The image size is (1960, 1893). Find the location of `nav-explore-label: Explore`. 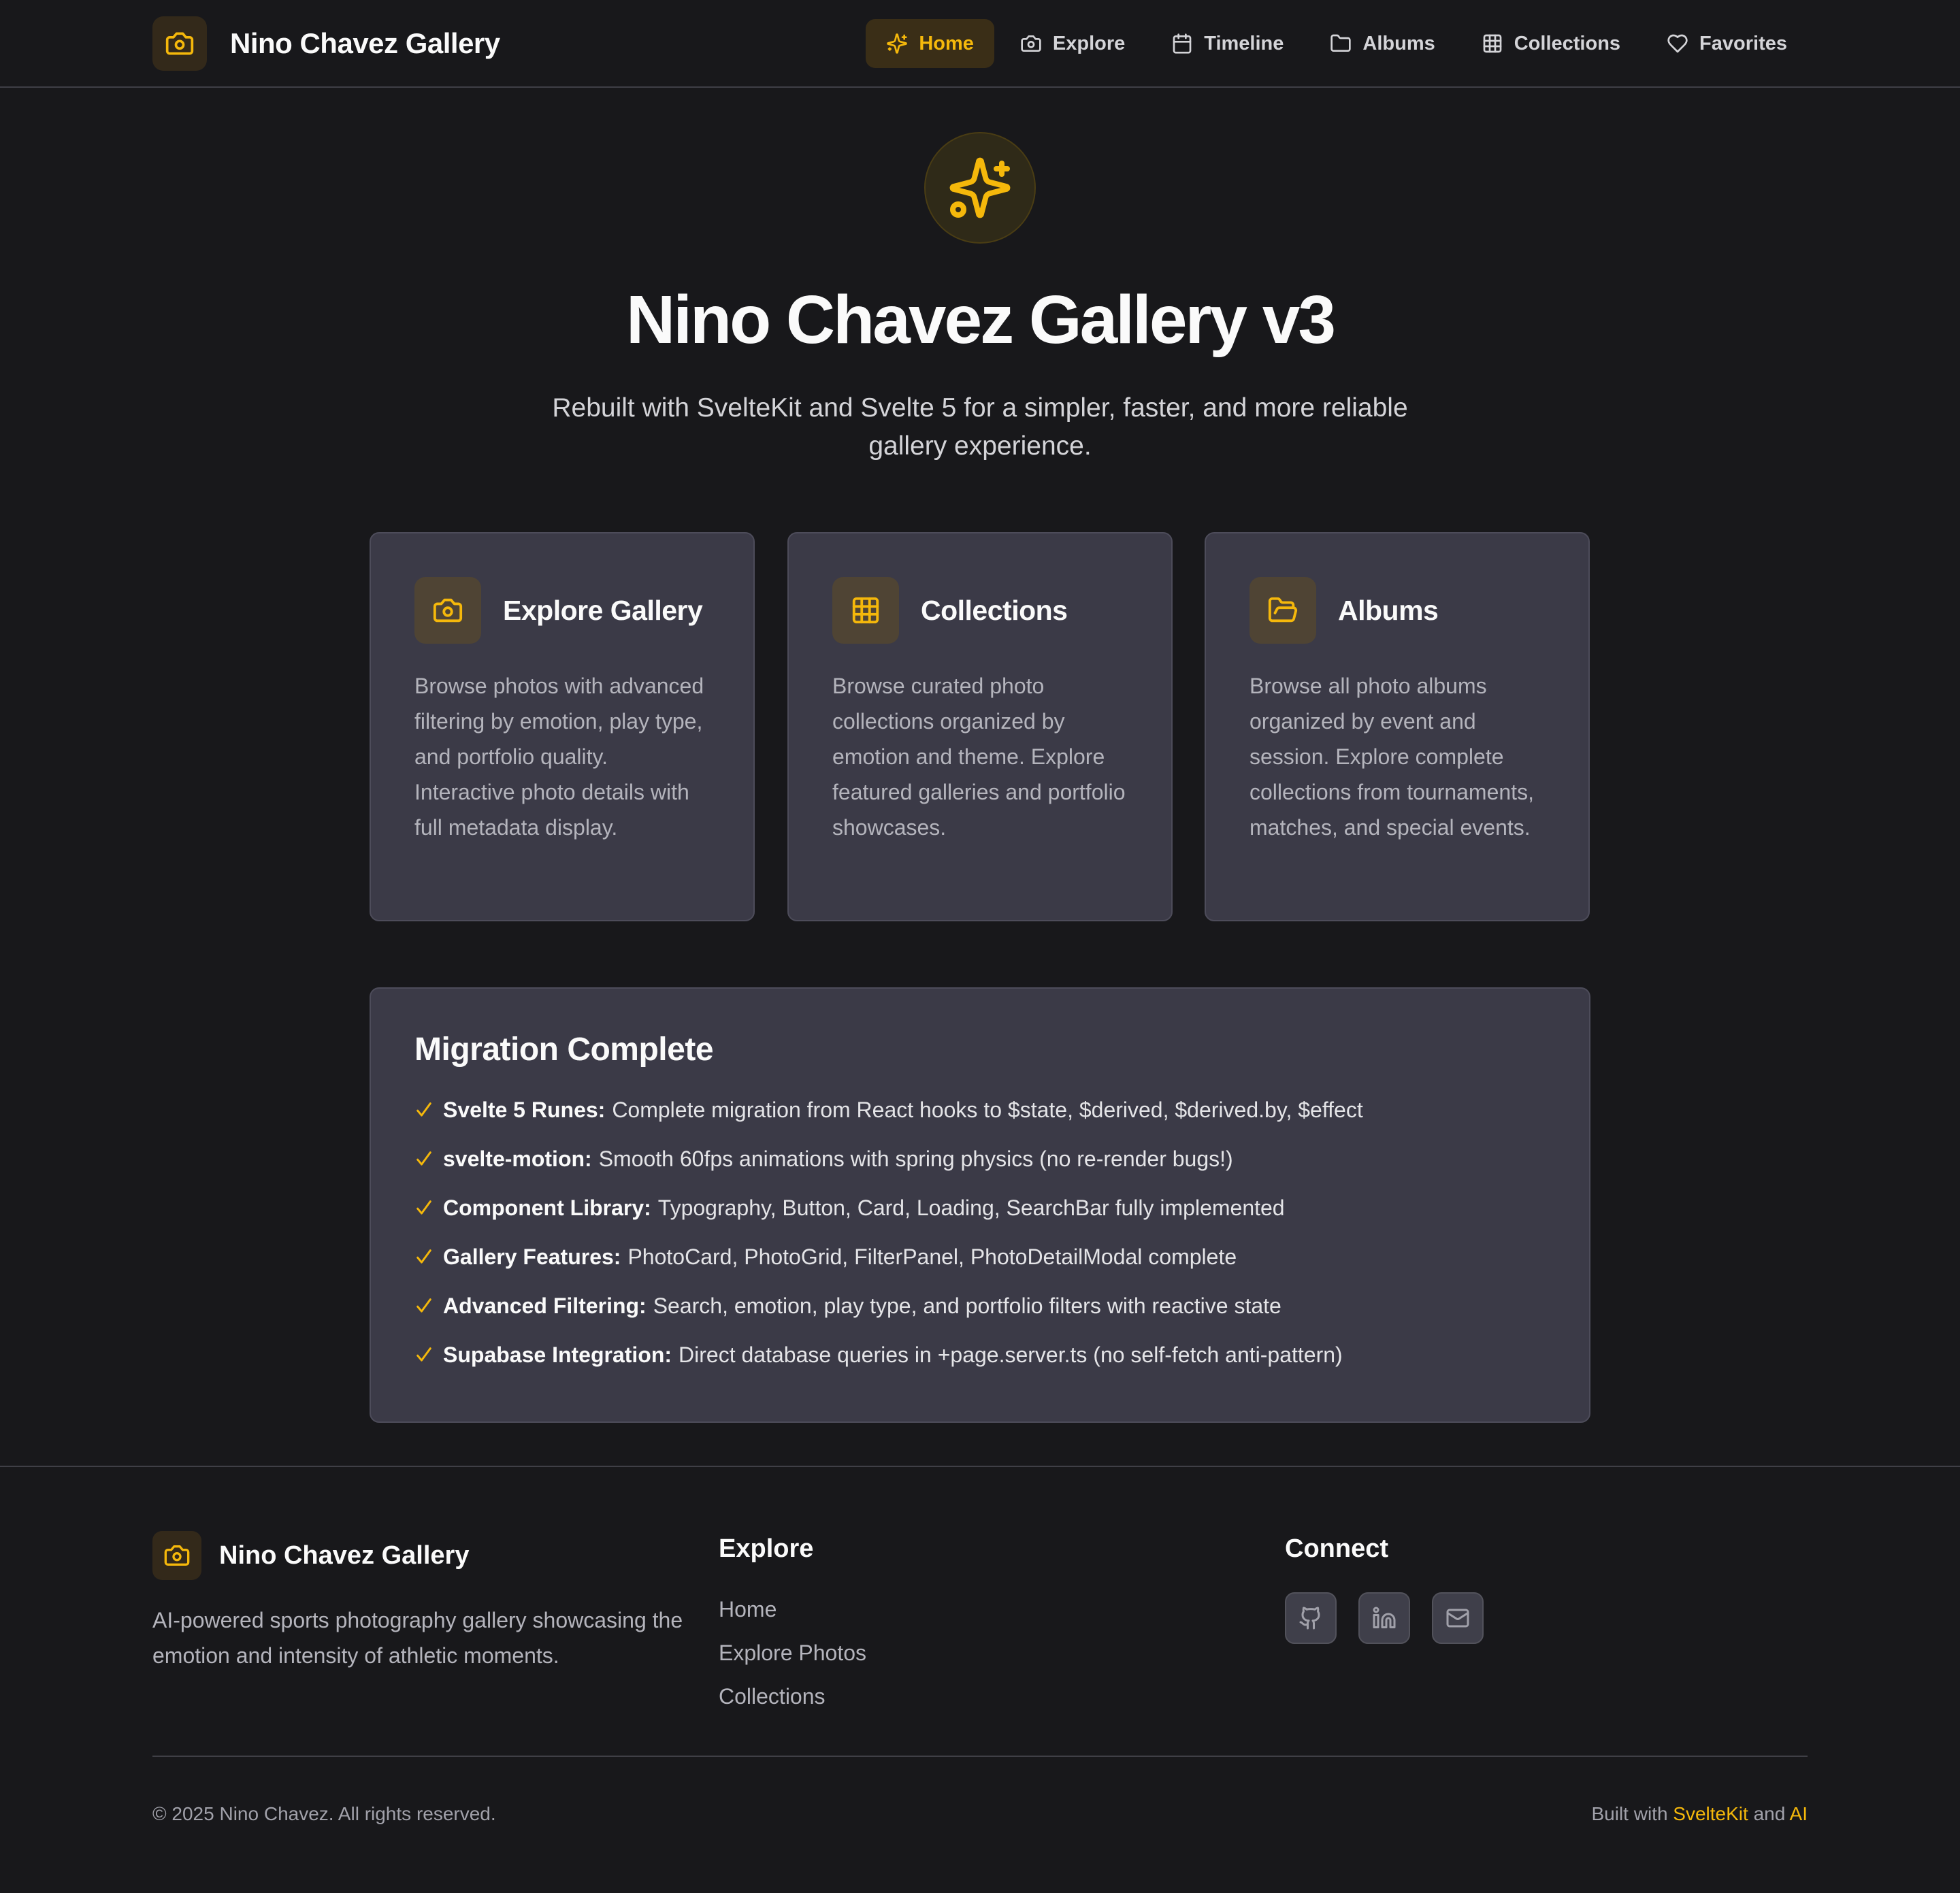

nav-explore-label: Explore is located at coordinates (1089, 43).